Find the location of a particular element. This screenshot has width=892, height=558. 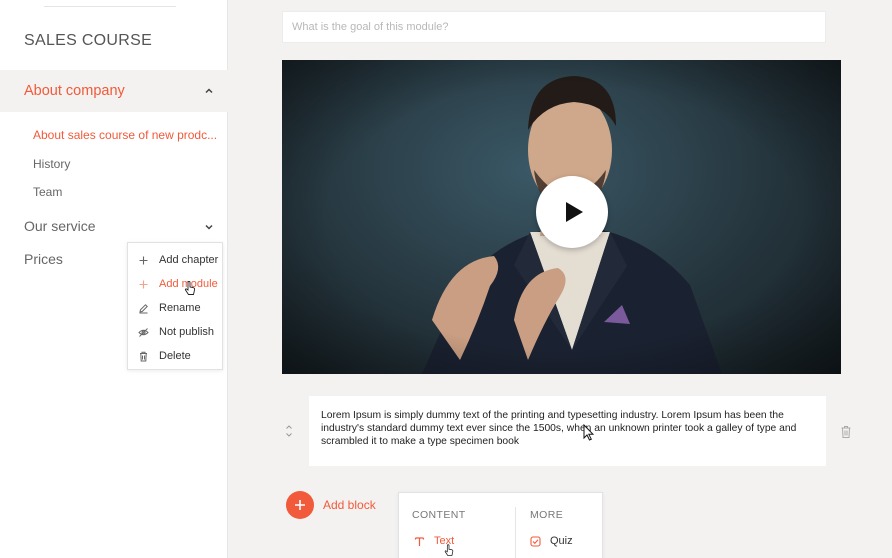

play-icon is located at coordinates (574, 212).